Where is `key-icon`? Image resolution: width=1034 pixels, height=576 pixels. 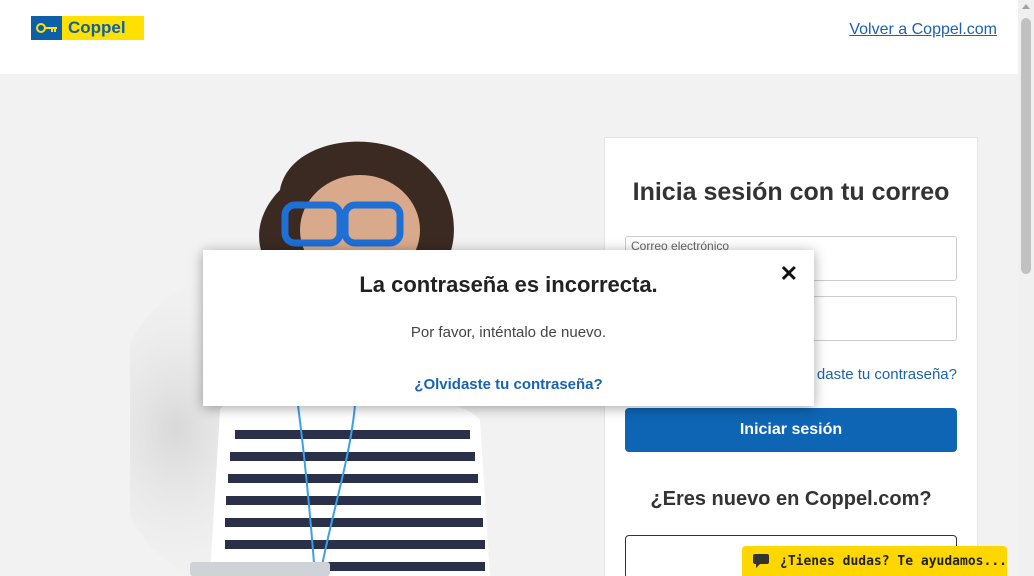 key-icon is located at coordinates (46, 28).